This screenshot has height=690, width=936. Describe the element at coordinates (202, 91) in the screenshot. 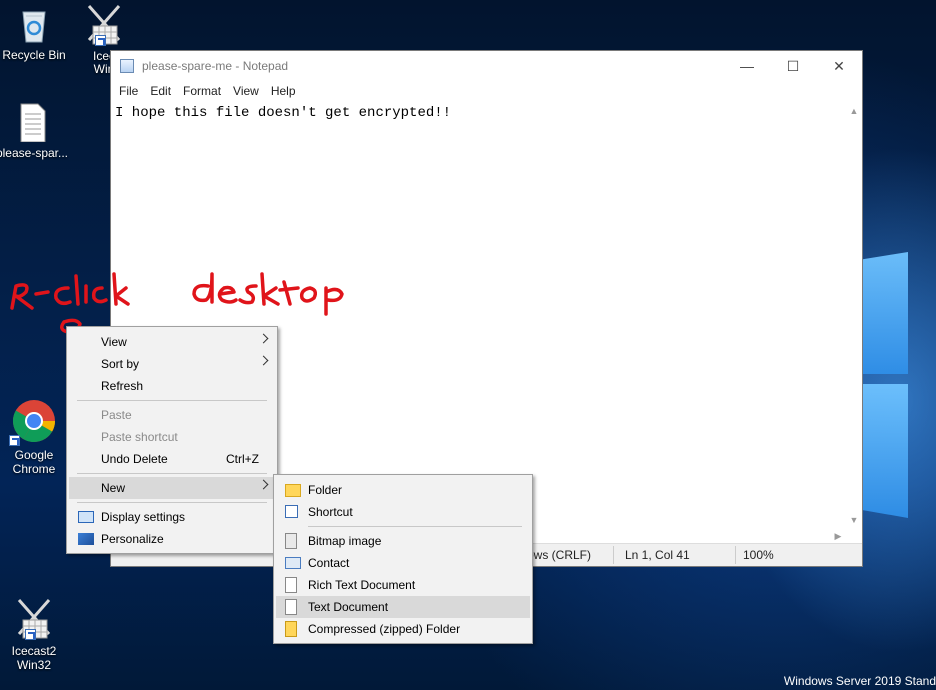

I see `menu-format: Format` at that location.